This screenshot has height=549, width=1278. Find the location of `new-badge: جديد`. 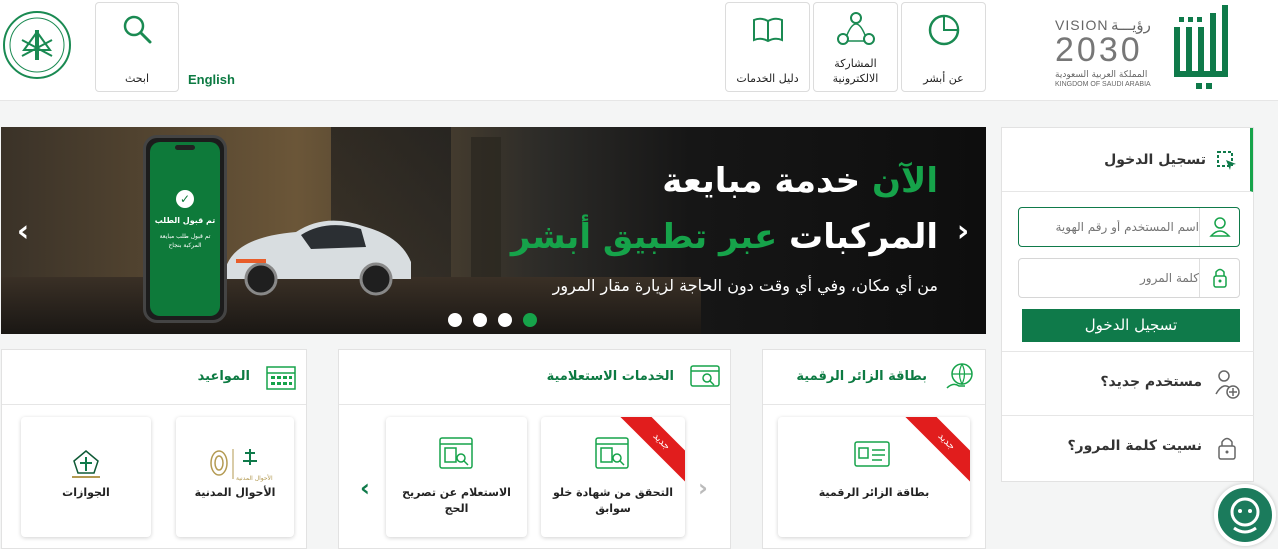

new-badge: جديد is located at coordinates (936, 451).